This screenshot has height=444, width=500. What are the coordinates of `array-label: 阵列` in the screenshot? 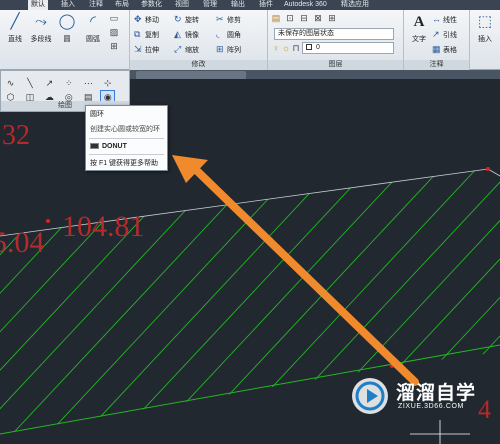 It's located at (234, 50).